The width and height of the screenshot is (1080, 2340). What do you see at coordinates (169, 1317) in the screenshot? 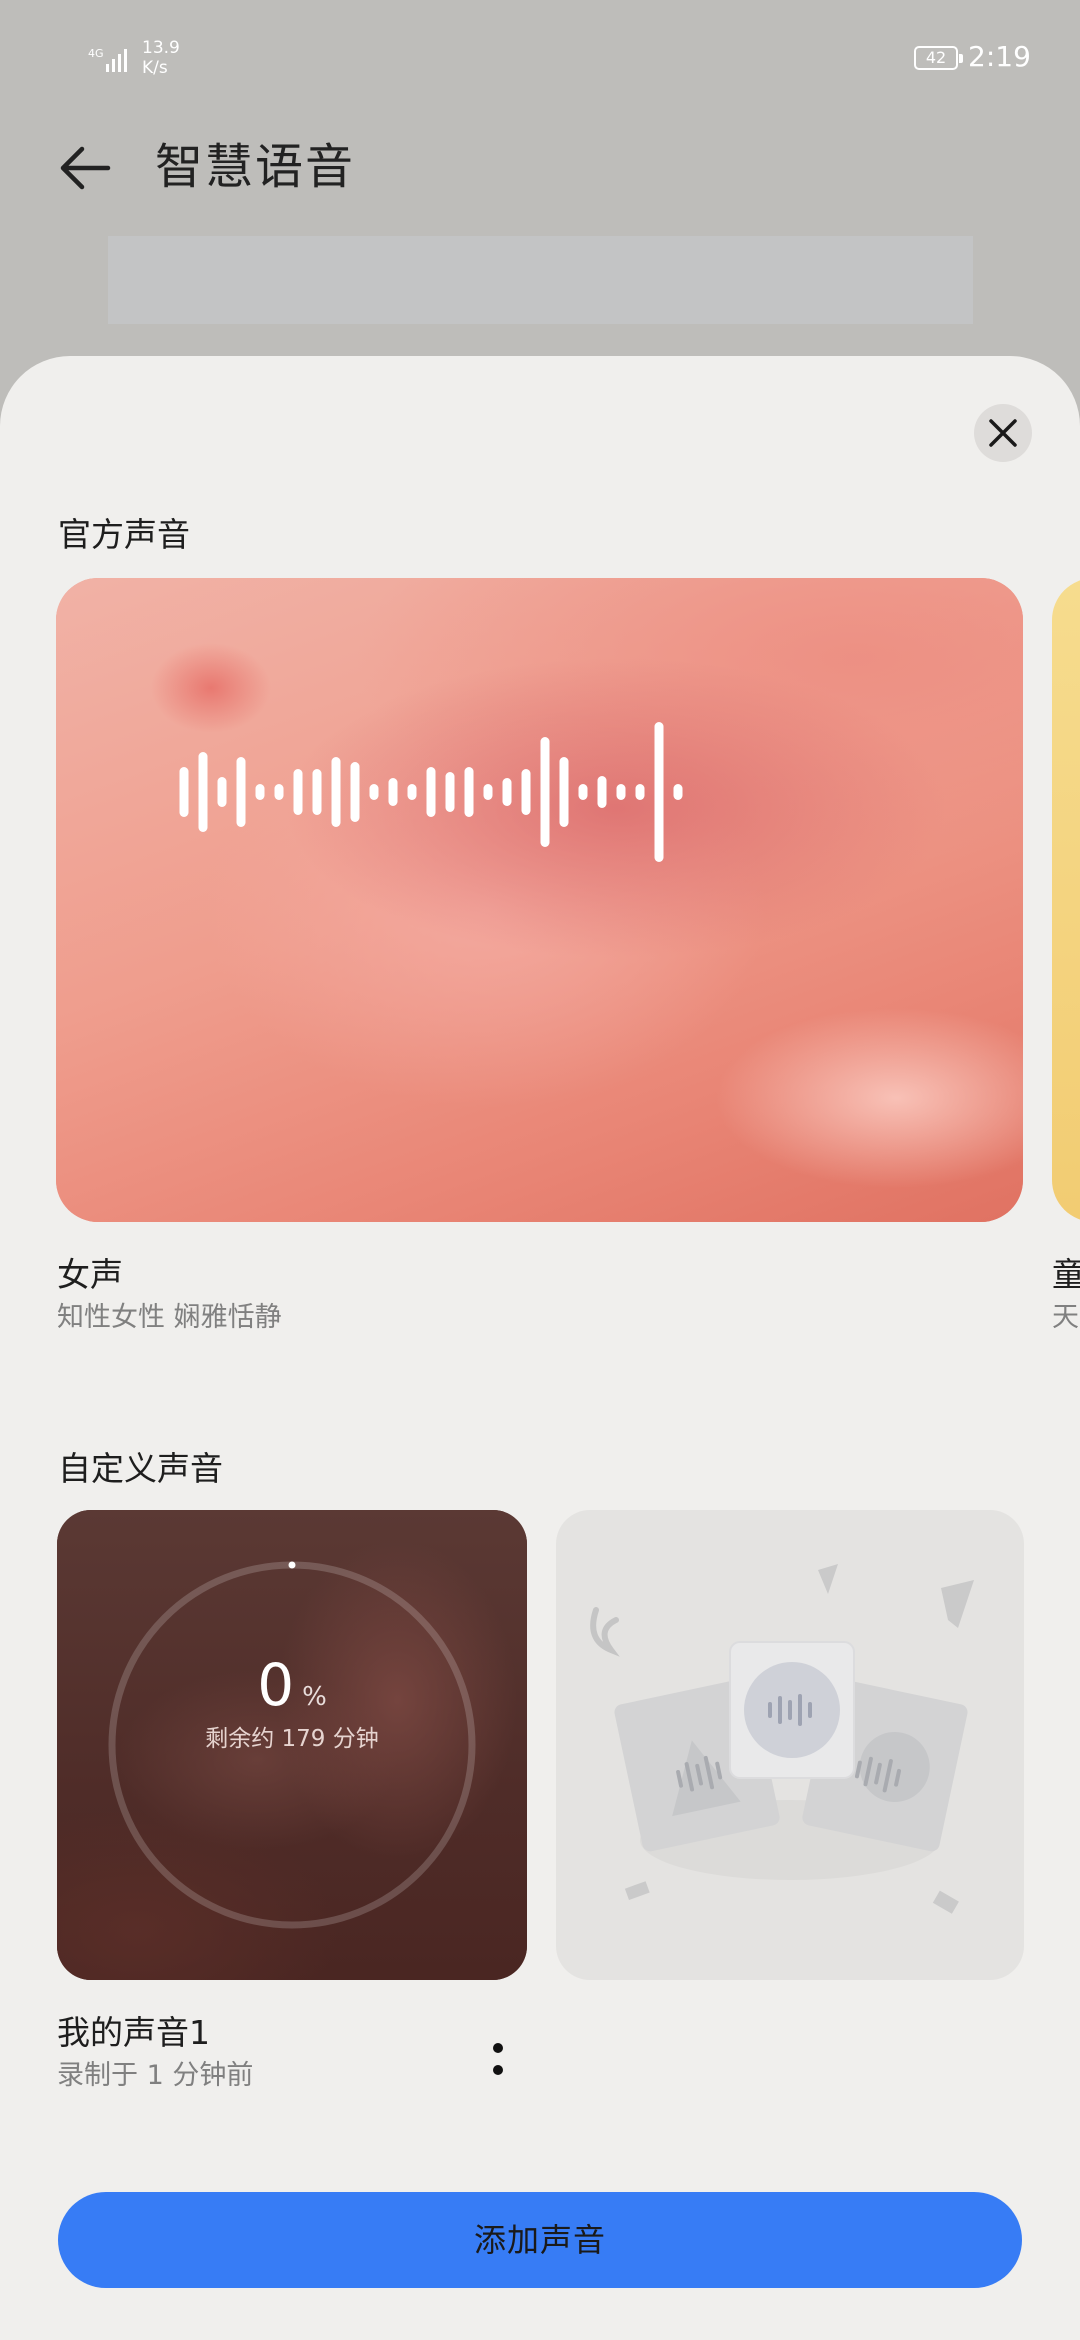
I see `voice-description: 知性女性 娴雅恬静` at bounding box center [169, 1317].